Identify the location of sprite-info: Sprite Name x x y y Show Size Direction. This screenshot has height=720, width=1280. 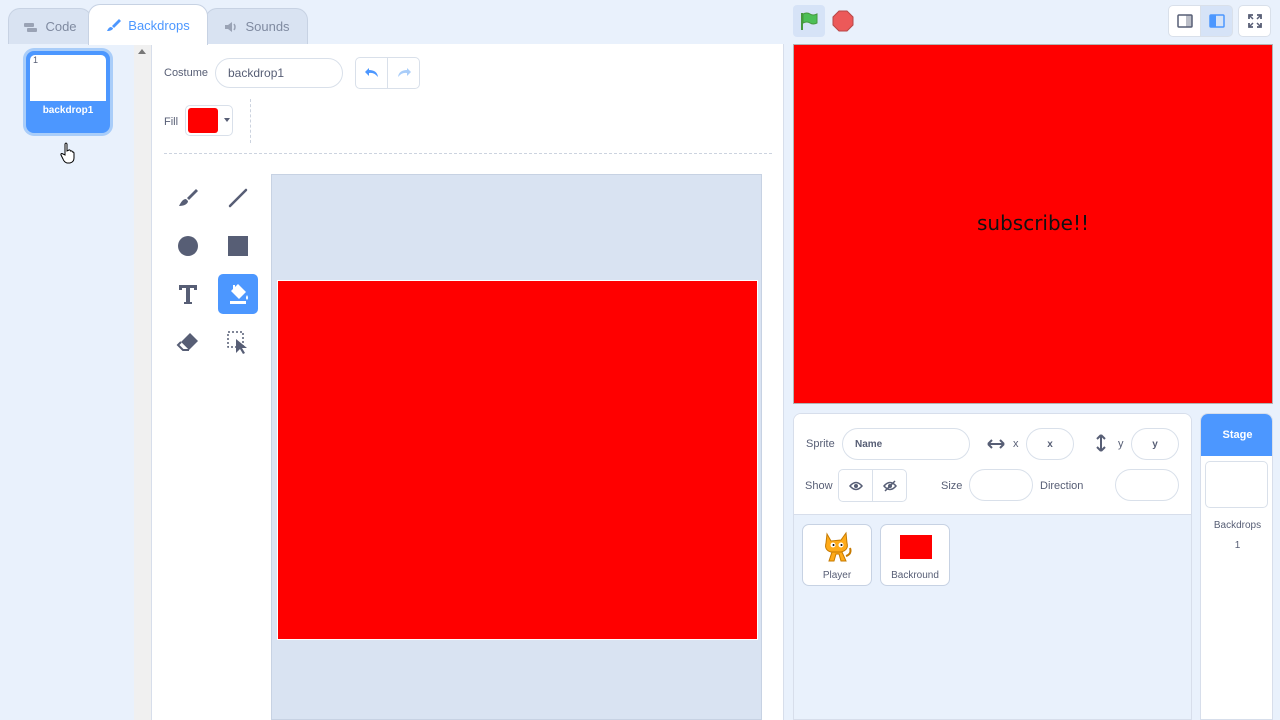
(992, 464).